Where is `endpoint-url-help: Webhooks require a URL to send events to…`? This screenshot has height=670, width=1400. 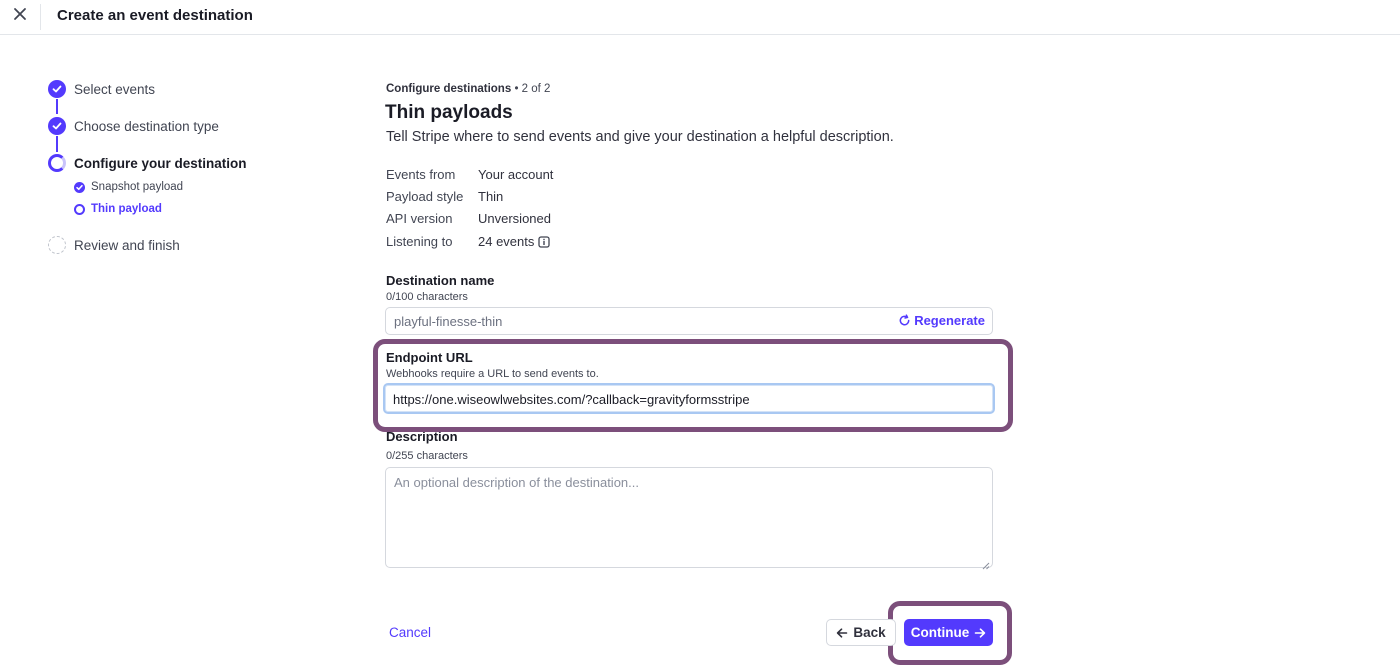 endpoint-url-help: Webhooks require a URL to send events to… is located at coordinates (492, 374).